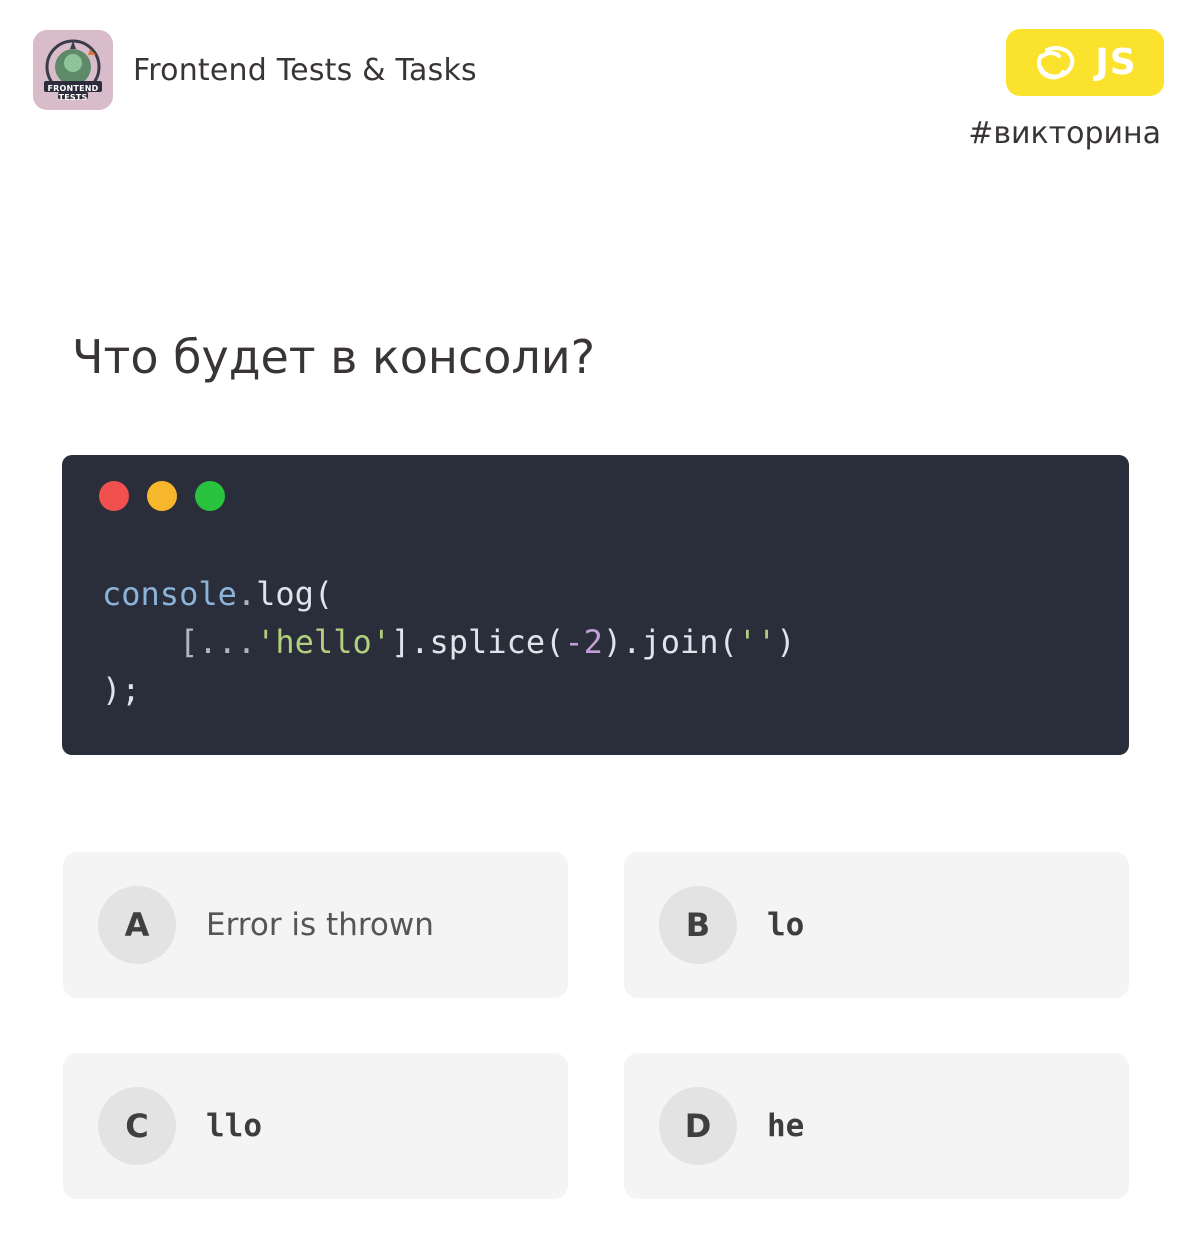 The height and width of the screenshot is (1249, 1189). I want to click on option-text: Error is thrown, so click(320, 925).